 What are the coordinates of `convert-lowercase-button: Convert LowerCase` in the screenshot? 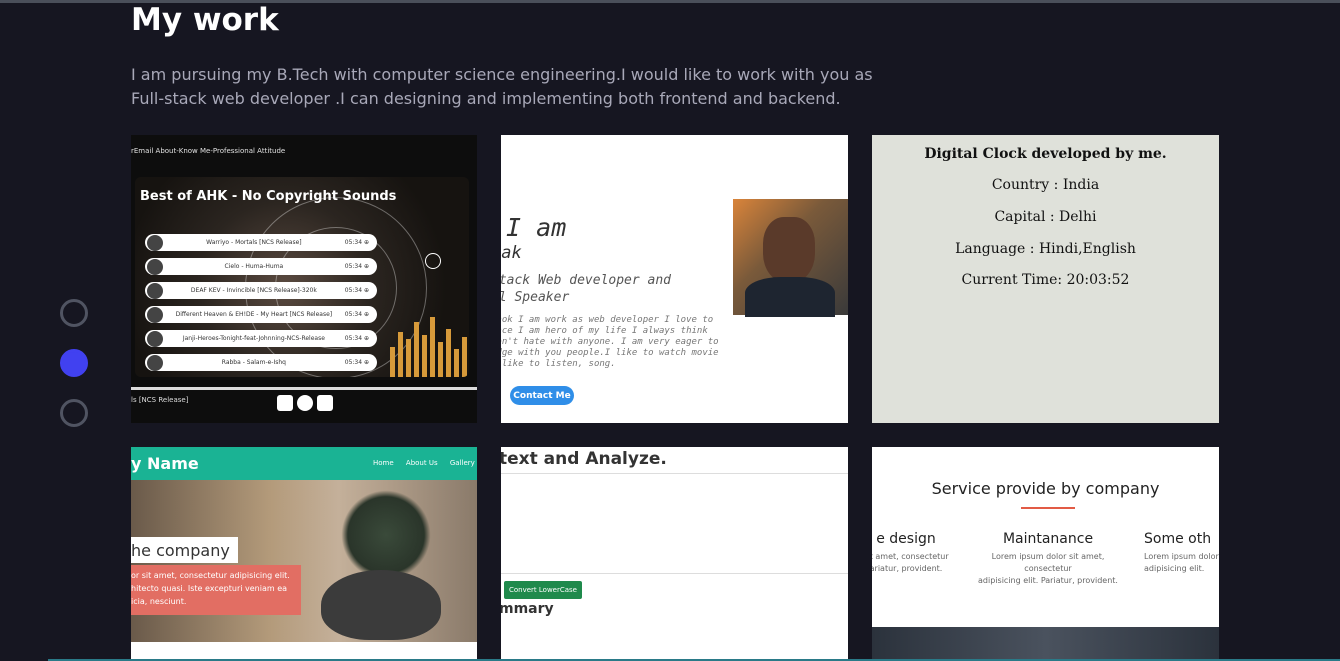 It's located at (543, 590).